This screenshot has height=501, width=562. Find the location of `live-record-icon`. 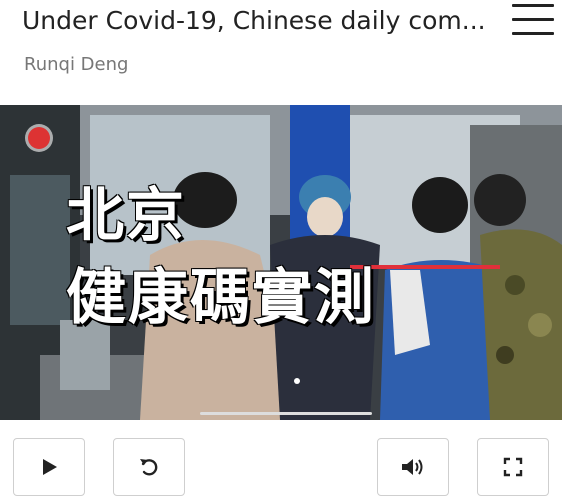

live-record-icon is located at coordinates (39, 138).